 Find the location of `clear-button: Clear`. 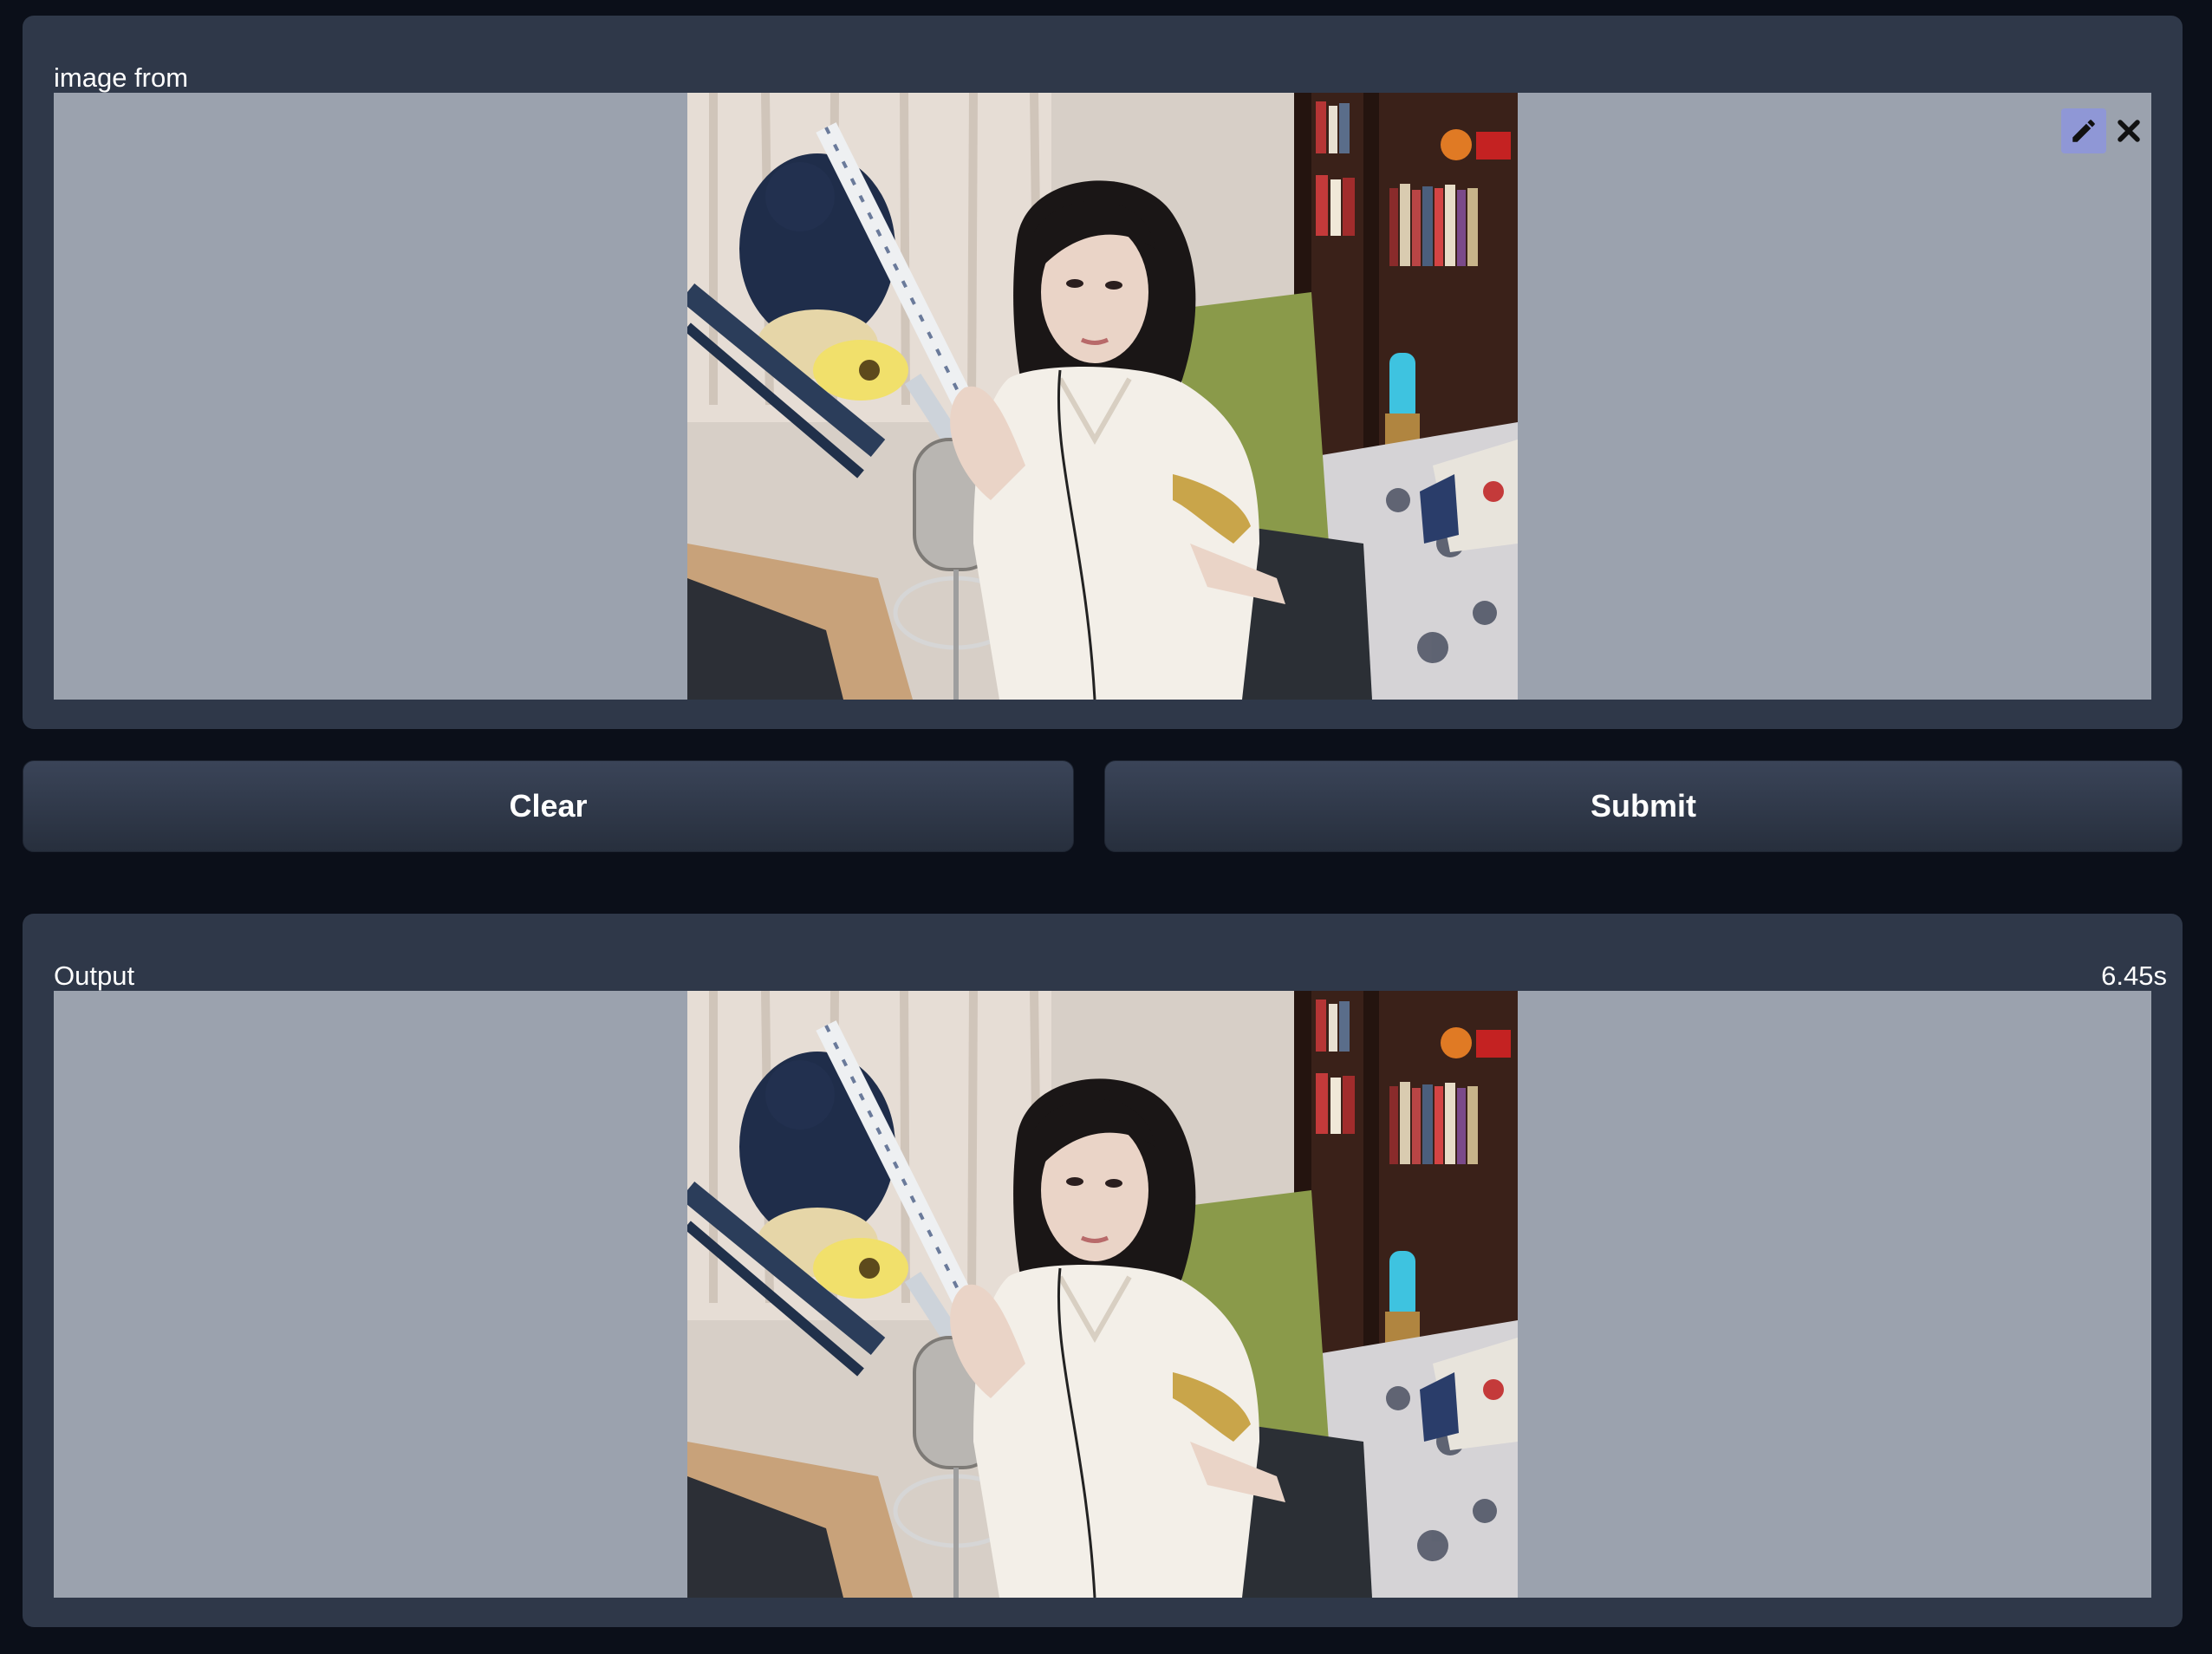

clear-button: Clear is located at coordinates (548, 806).